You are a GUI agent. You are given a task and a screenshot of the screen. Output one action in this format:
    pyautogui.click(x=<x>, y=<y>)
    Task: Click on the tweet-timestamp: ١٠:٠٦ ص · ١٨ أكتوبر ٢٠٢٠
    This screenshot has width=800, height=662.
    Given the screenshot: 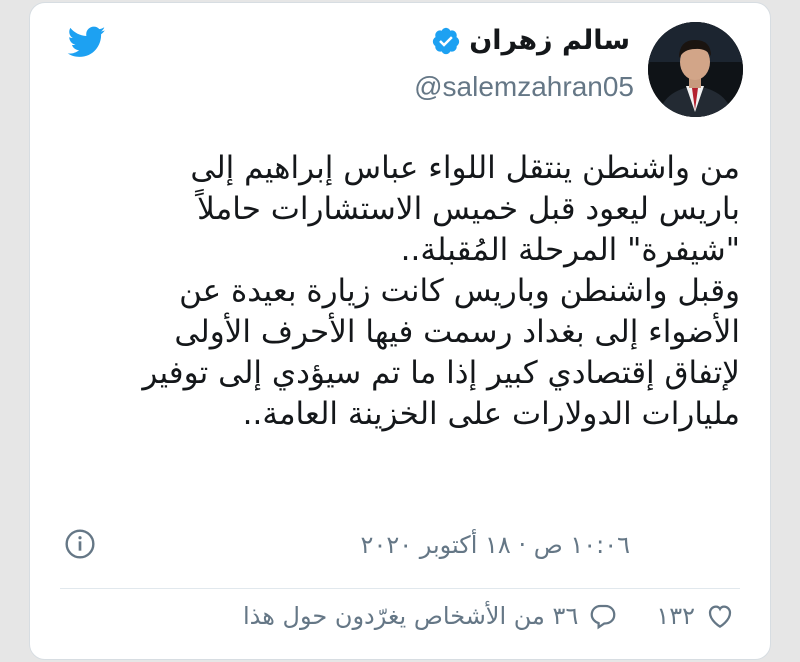 What is the action you would take?
    pyautogui.click(x=495, y=545)
    